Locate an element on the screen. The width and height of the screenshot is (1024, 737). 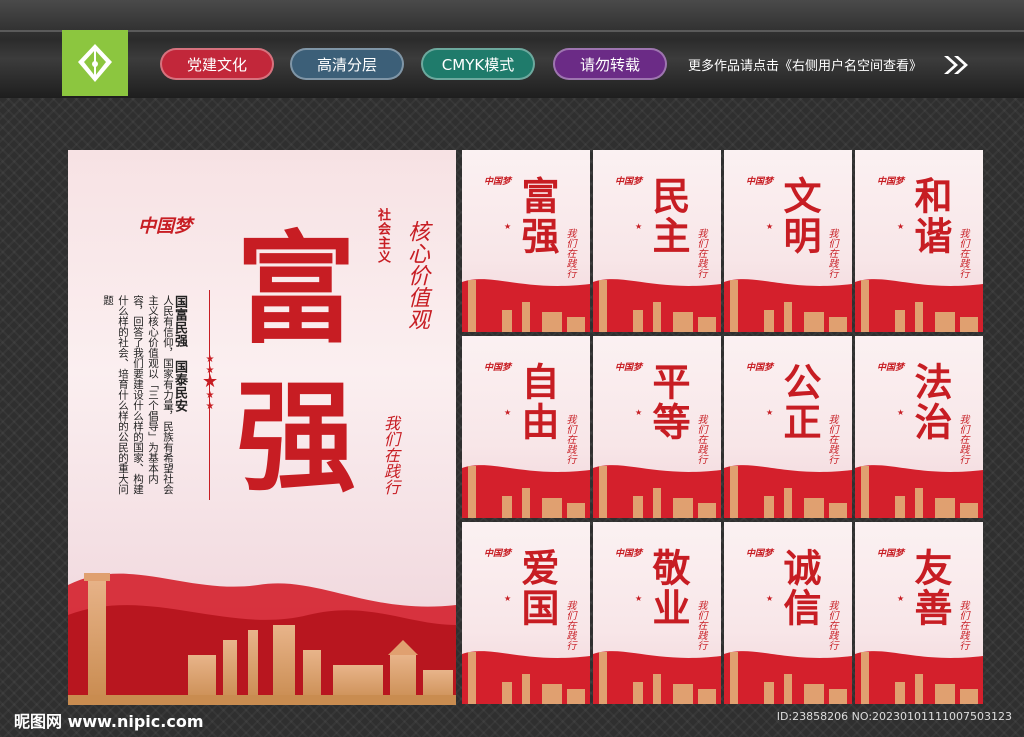
small-poster-6: 中国梦 平等 ★ 我们在践行 is located at coordinates (657, 427).